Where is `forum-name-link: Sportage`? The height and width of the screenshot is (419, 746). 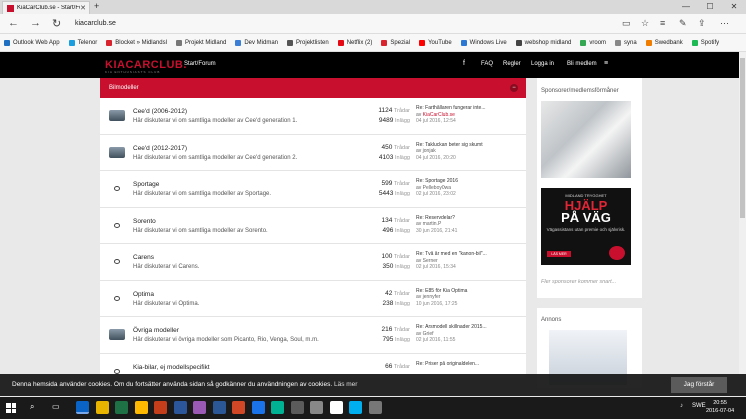
forum-name-link: Sportage is located at coordinates (146, 184).